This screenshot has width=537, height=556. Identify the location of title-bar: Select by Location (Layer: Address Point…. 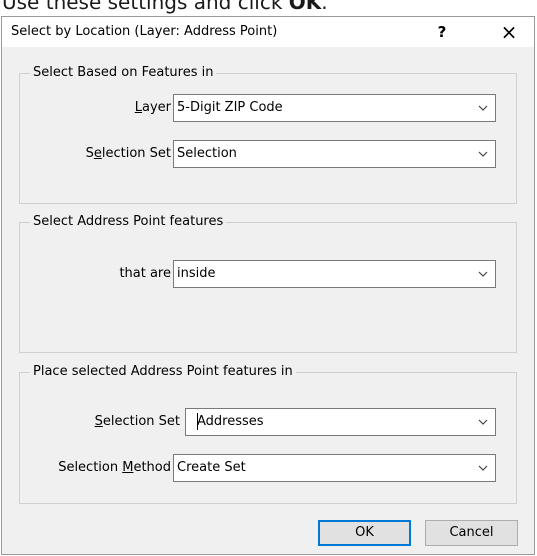
(268, 32).